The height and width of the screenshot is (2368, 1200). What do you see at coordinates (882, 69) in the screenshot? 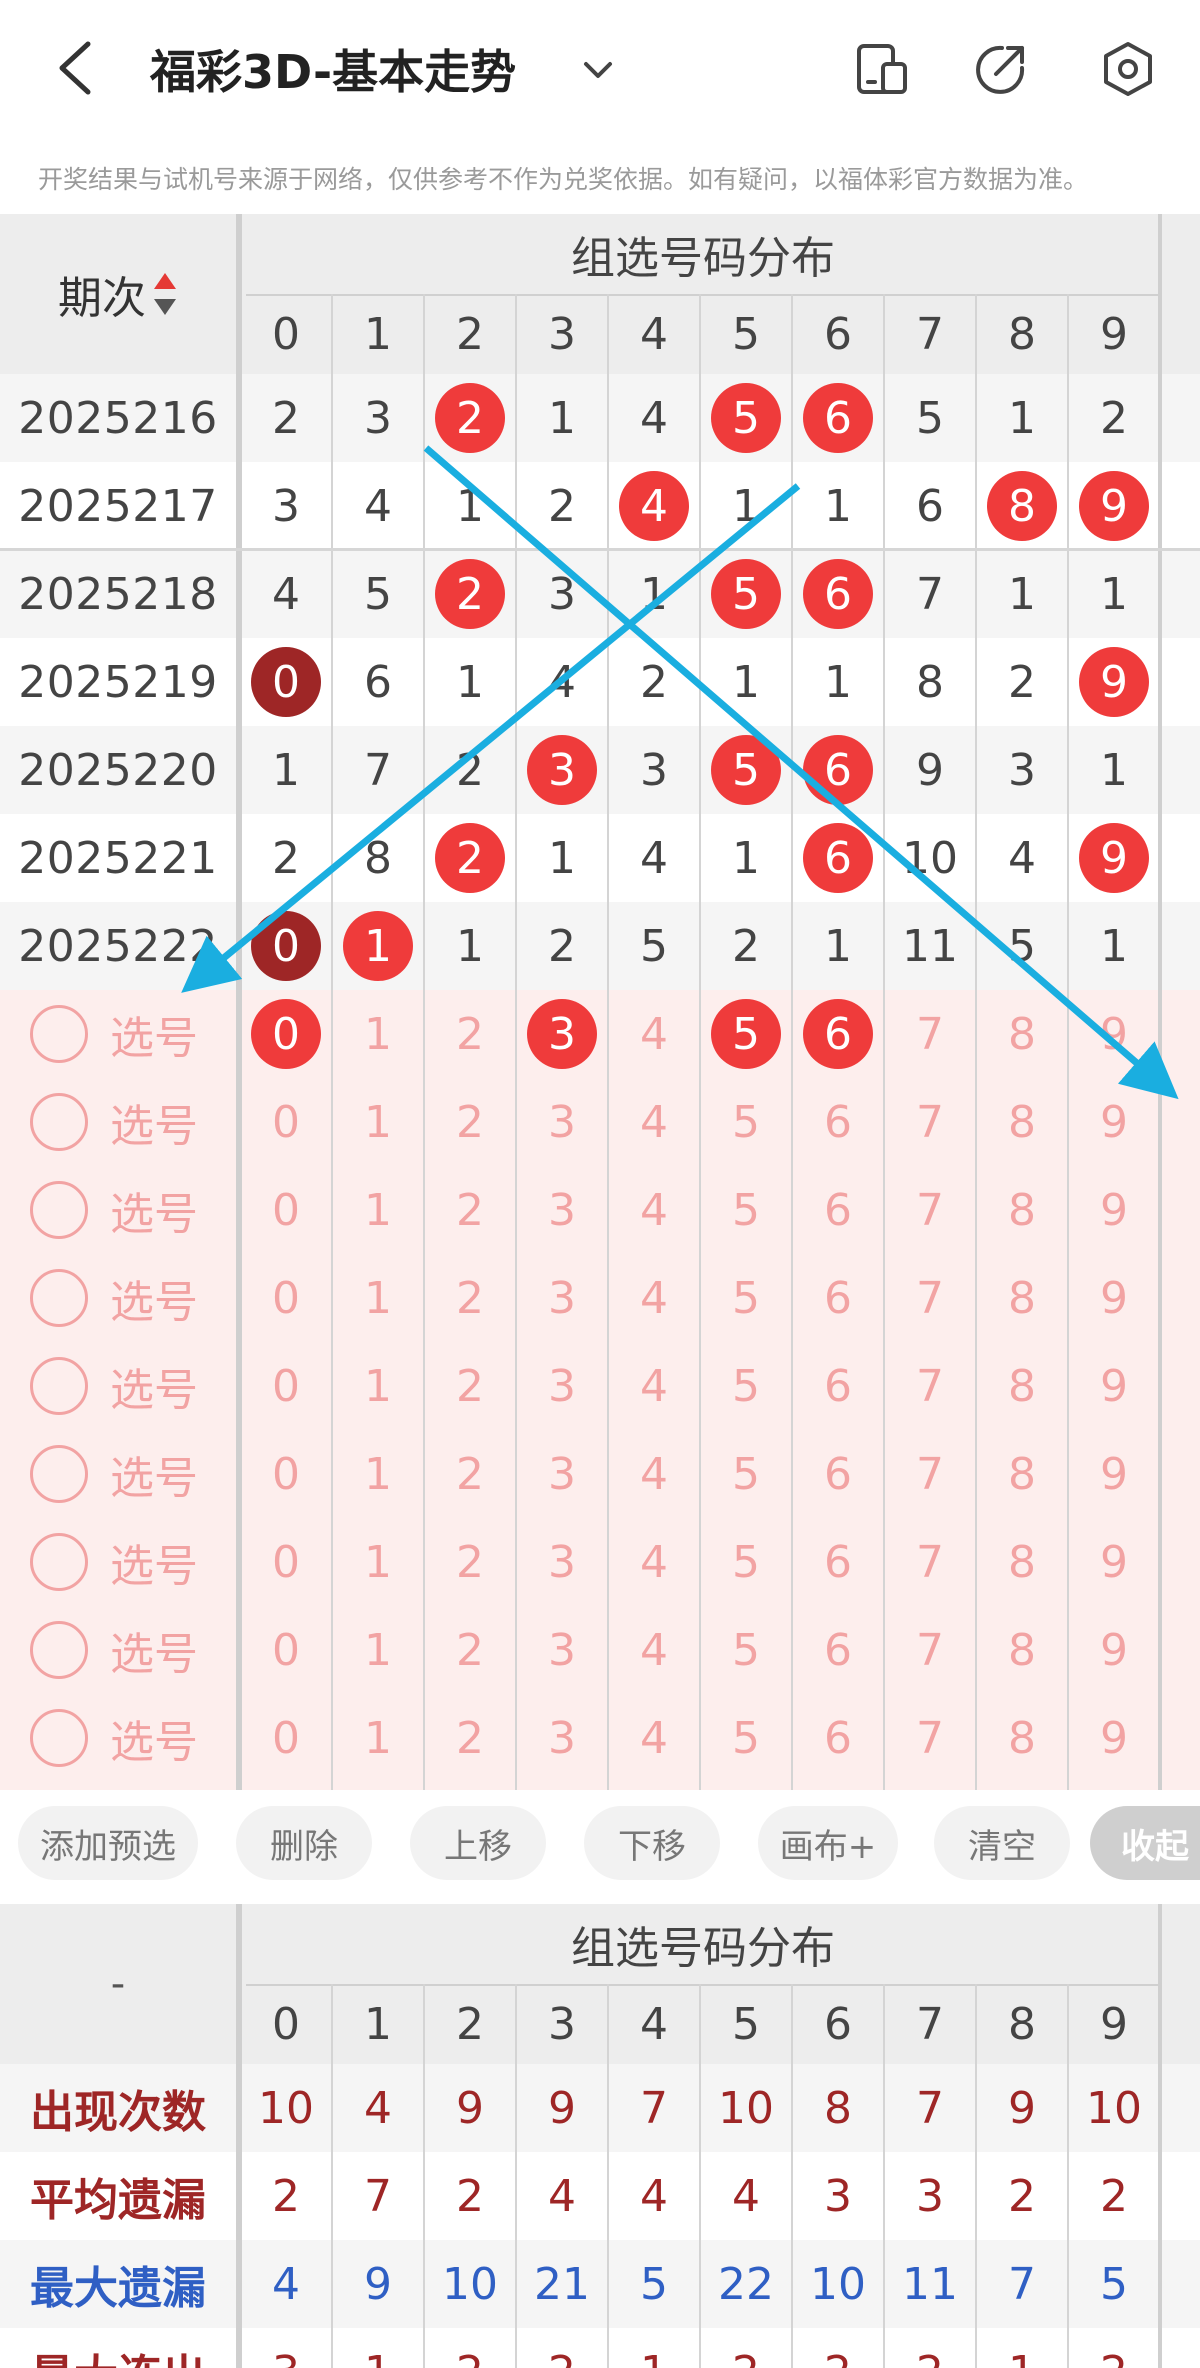
I see `device-icon` at bounding box center [882, 69].